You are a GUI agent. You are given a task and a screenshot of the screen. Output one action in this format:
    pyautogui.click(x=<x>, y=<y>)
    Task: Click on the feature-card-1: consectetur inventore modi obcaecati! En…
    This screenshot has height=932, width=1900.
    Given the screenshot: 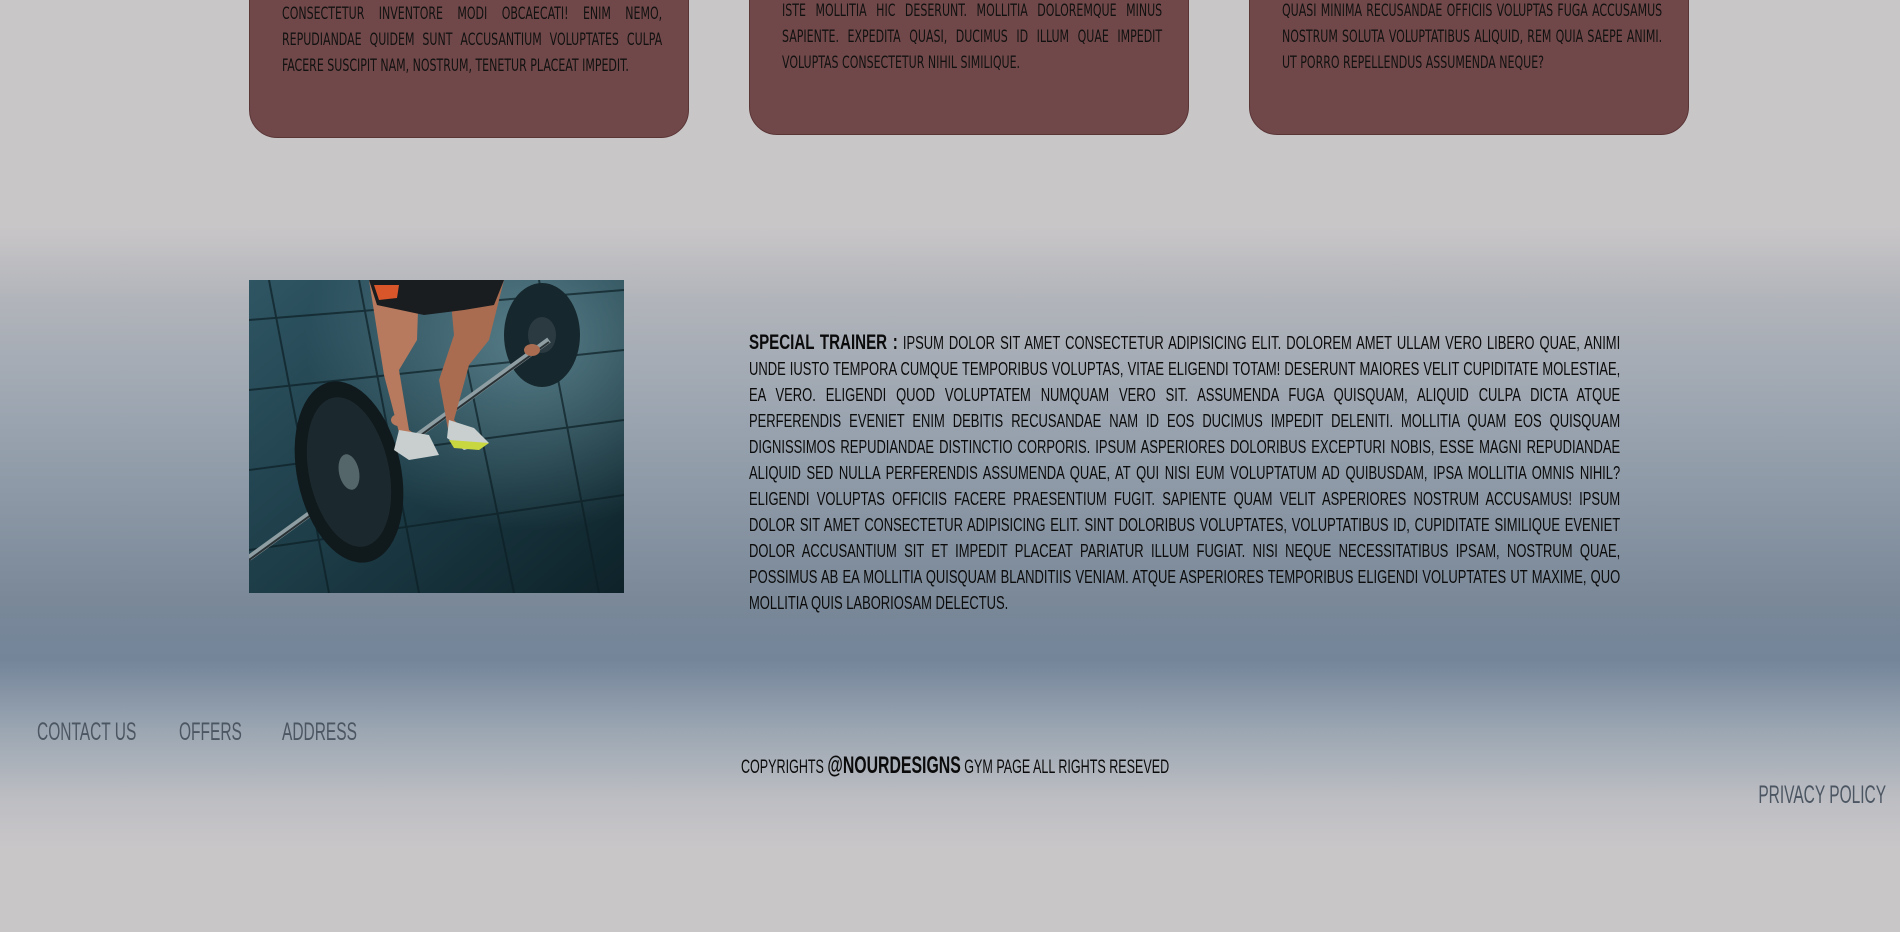 What is the action you would take?
    pyautogui.click(x=469, y=69)
    